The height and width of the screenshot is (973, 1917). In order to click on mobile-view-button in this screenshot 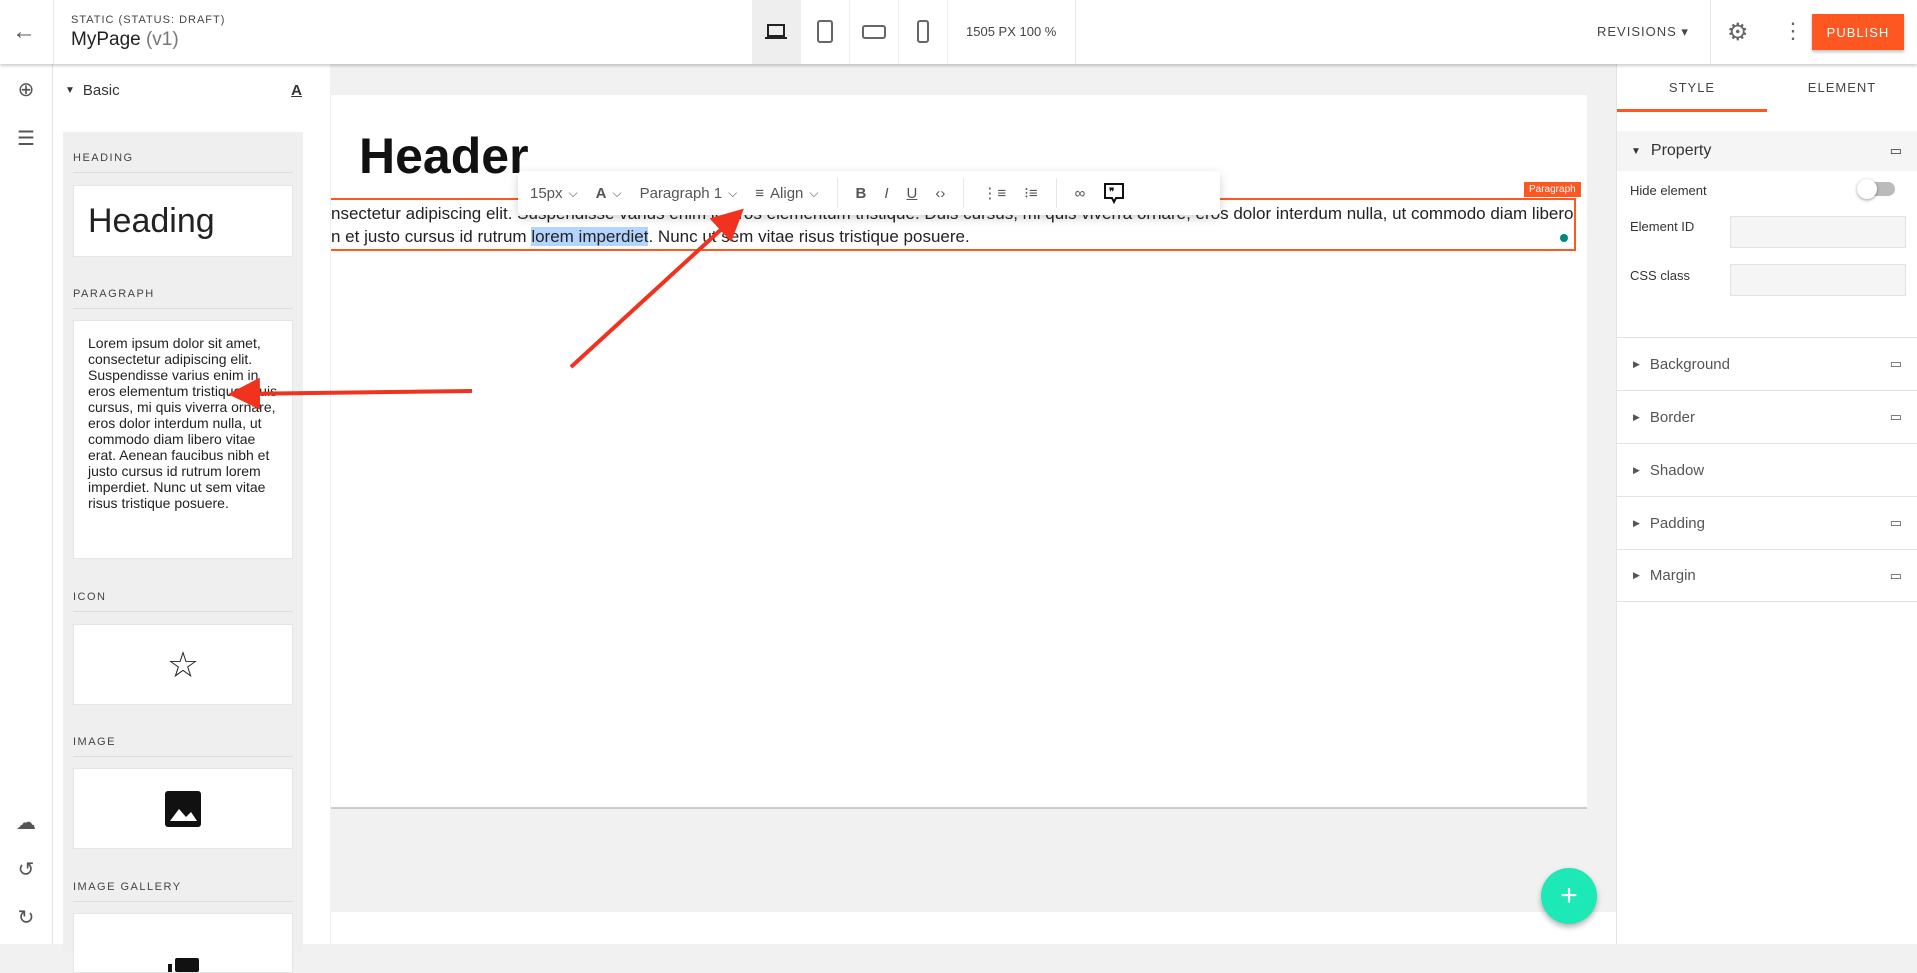, I will do `click(923, 32)`.